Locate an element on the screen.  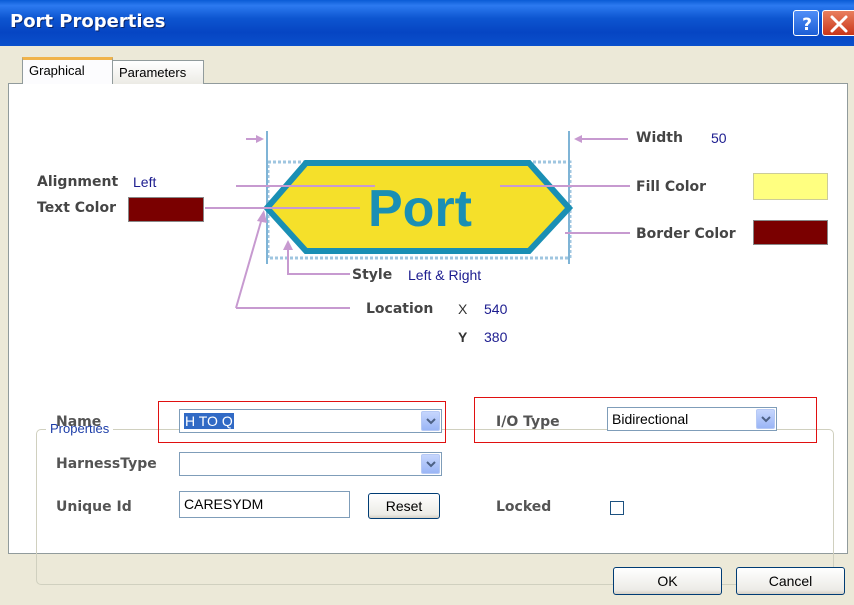
alignment-value: Left is located at coordinates (145, 182).